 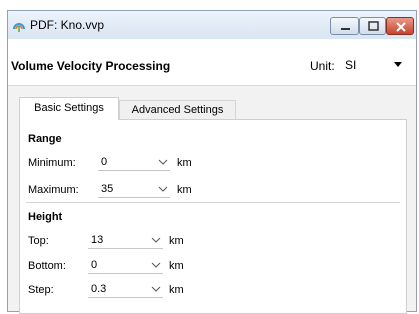 What do you see at coordinates (177, 110) in the screenshot?
I see `tab-advanced-settings: Advanced Settings` at bounding box center [177, 110].